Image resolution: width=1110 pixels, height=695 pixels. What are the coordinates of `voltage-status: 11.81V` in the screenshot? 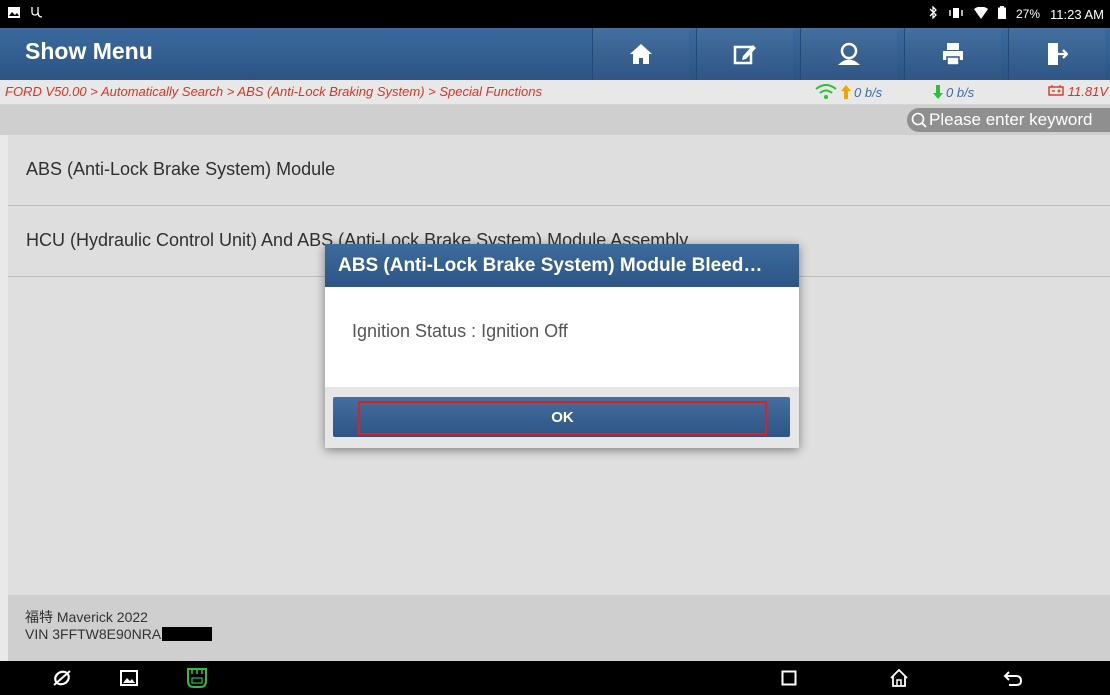 It's located at (1078, 91).